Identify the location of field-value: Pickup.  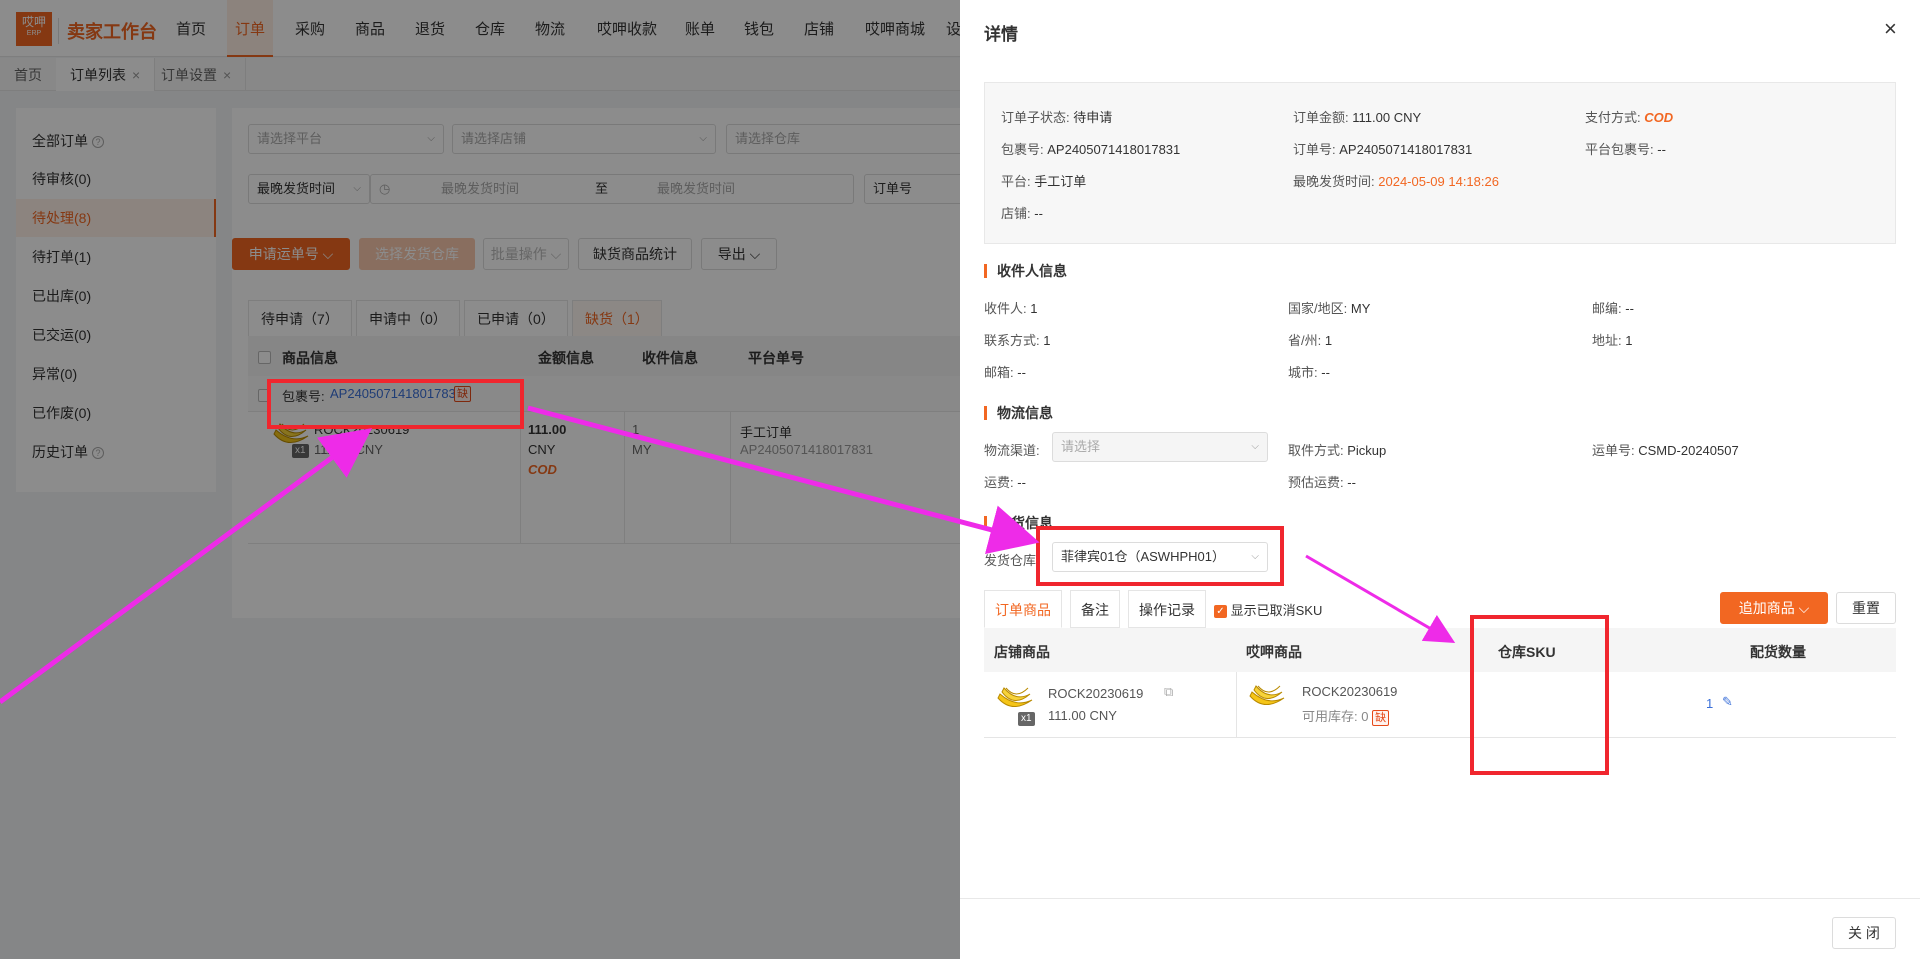
(1367, 450).